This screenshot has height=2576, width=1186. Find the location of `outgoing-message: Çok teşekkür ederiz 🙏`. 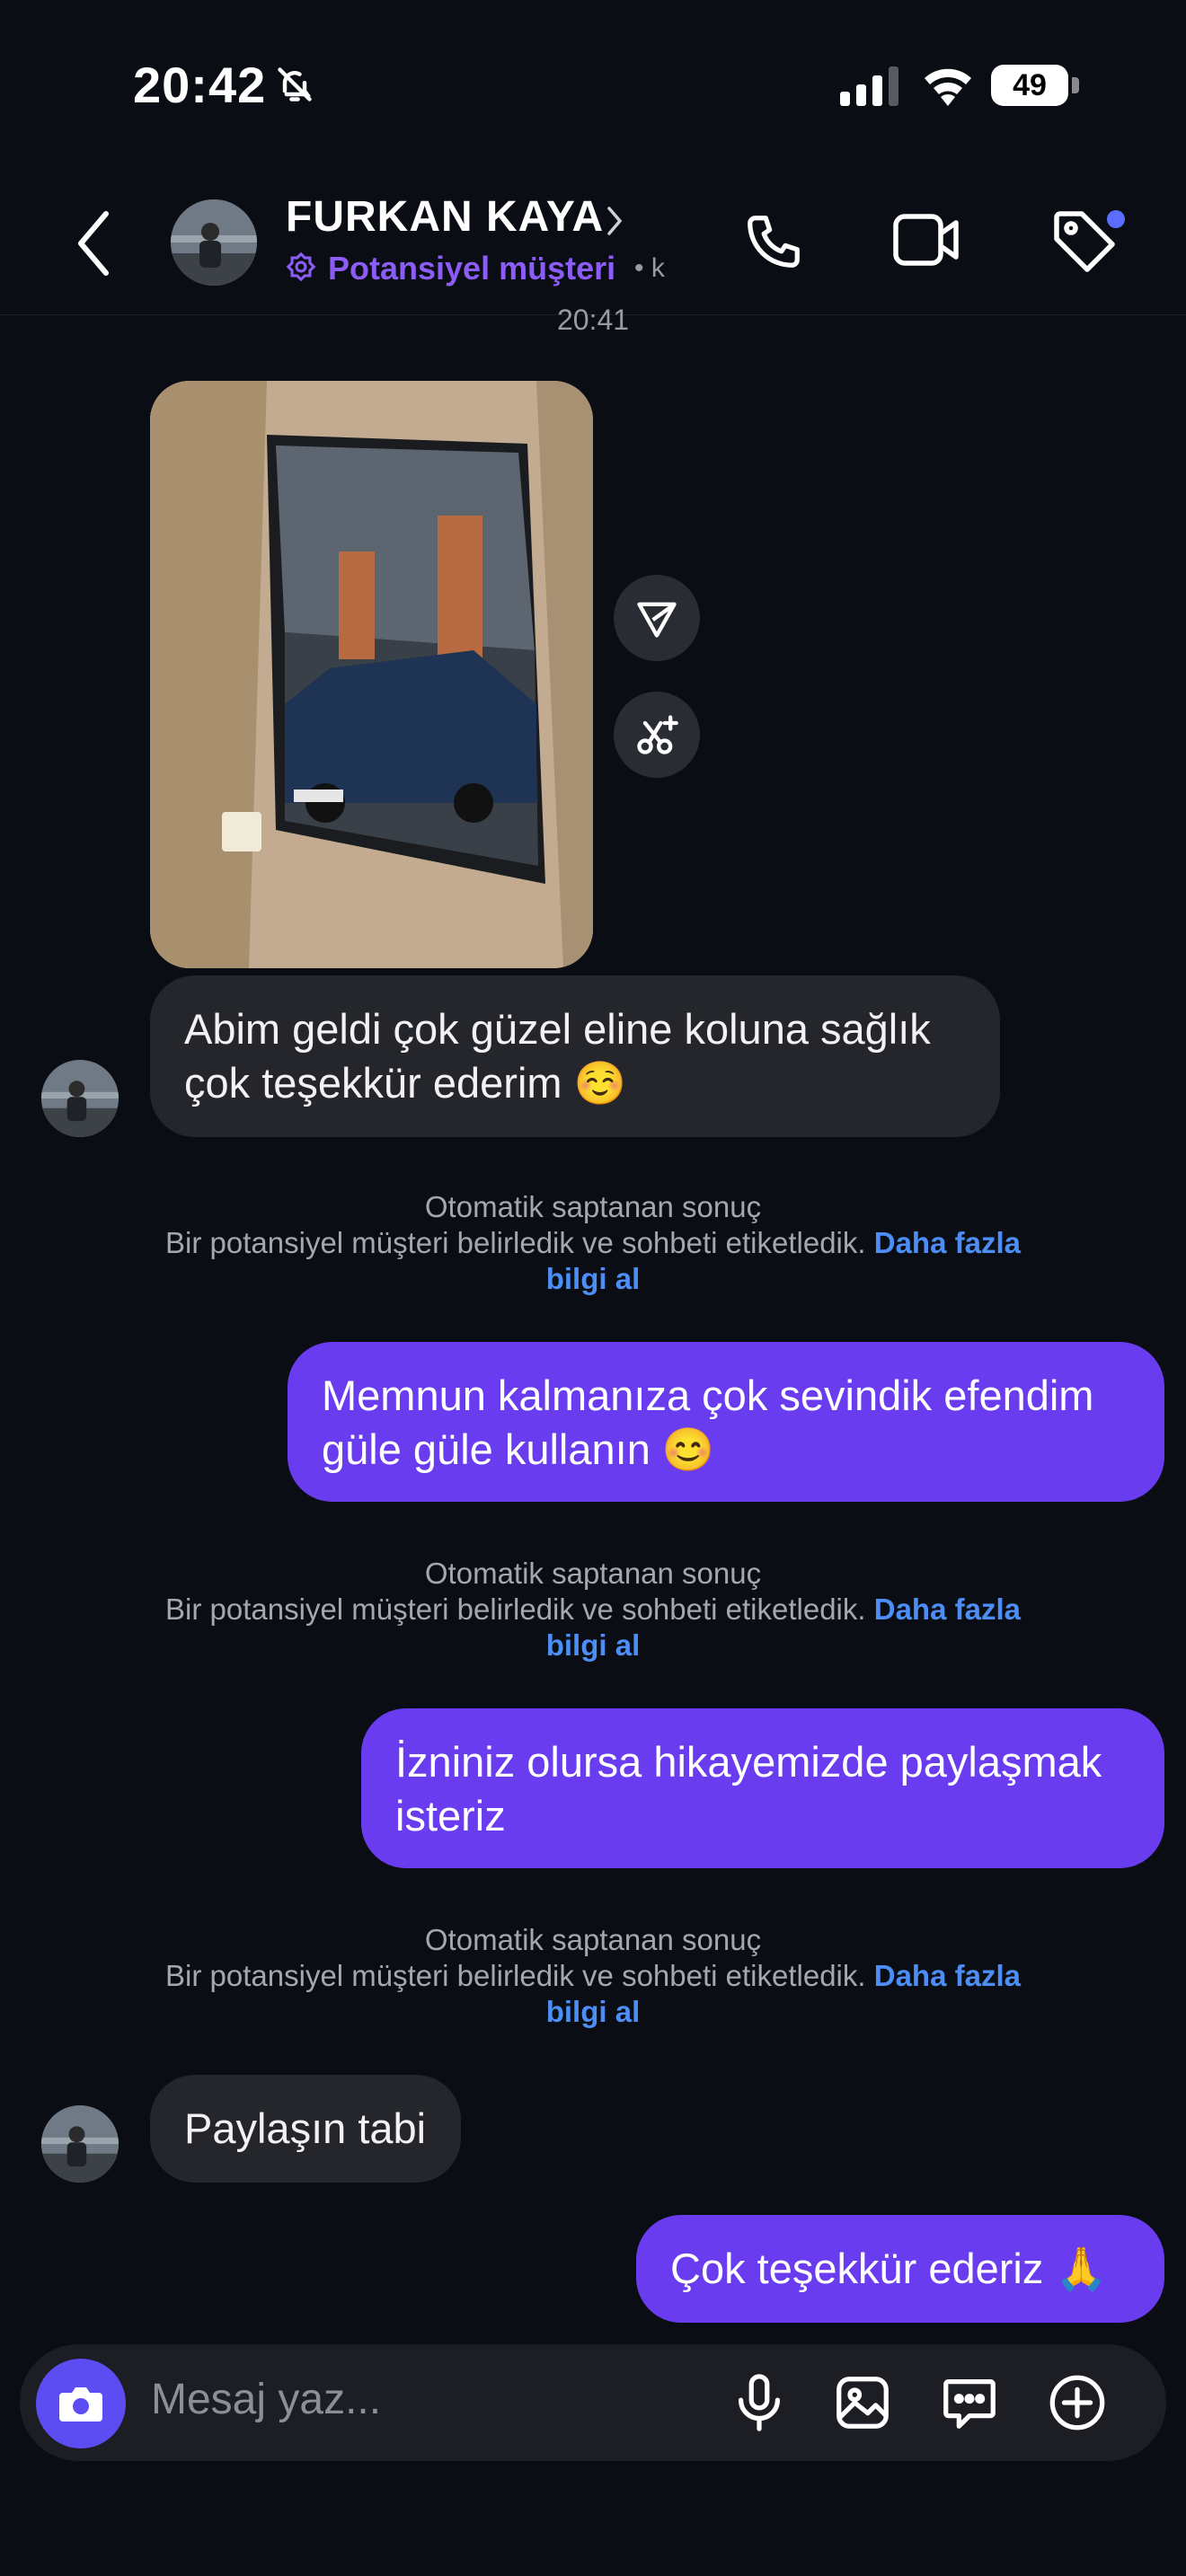

outgoing-message: Çok teşekkür ederiz 🙏 is located at coordinates (900, 2269).